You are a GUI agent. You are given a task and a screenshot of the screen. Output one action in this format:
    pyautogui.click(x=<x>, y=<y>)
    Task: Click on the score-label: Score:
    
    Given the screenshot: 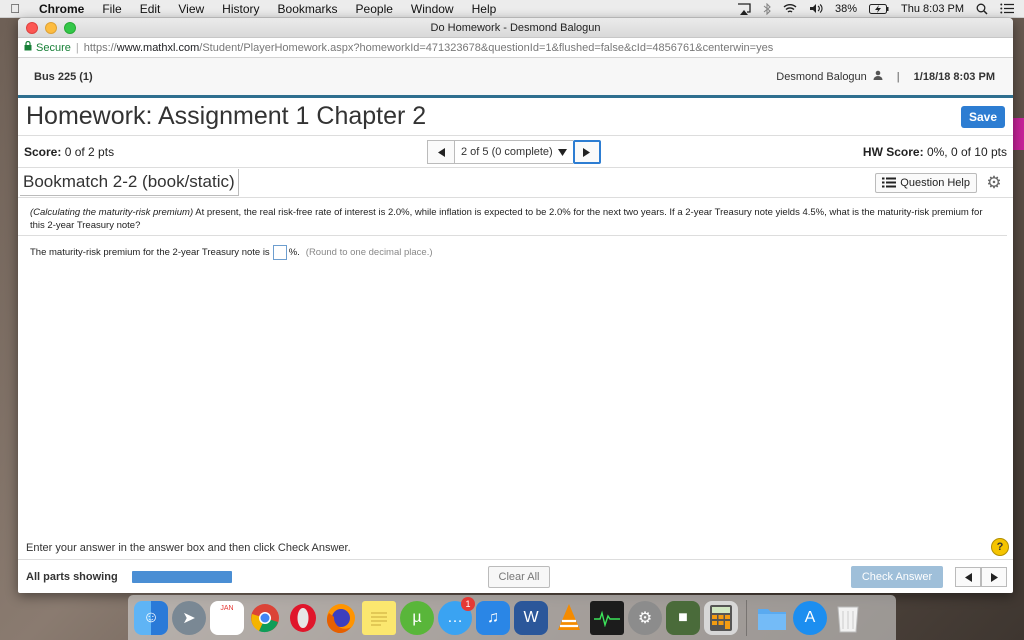 What is the action you would take?
    pyautogui.click(x=43, y=151)
    